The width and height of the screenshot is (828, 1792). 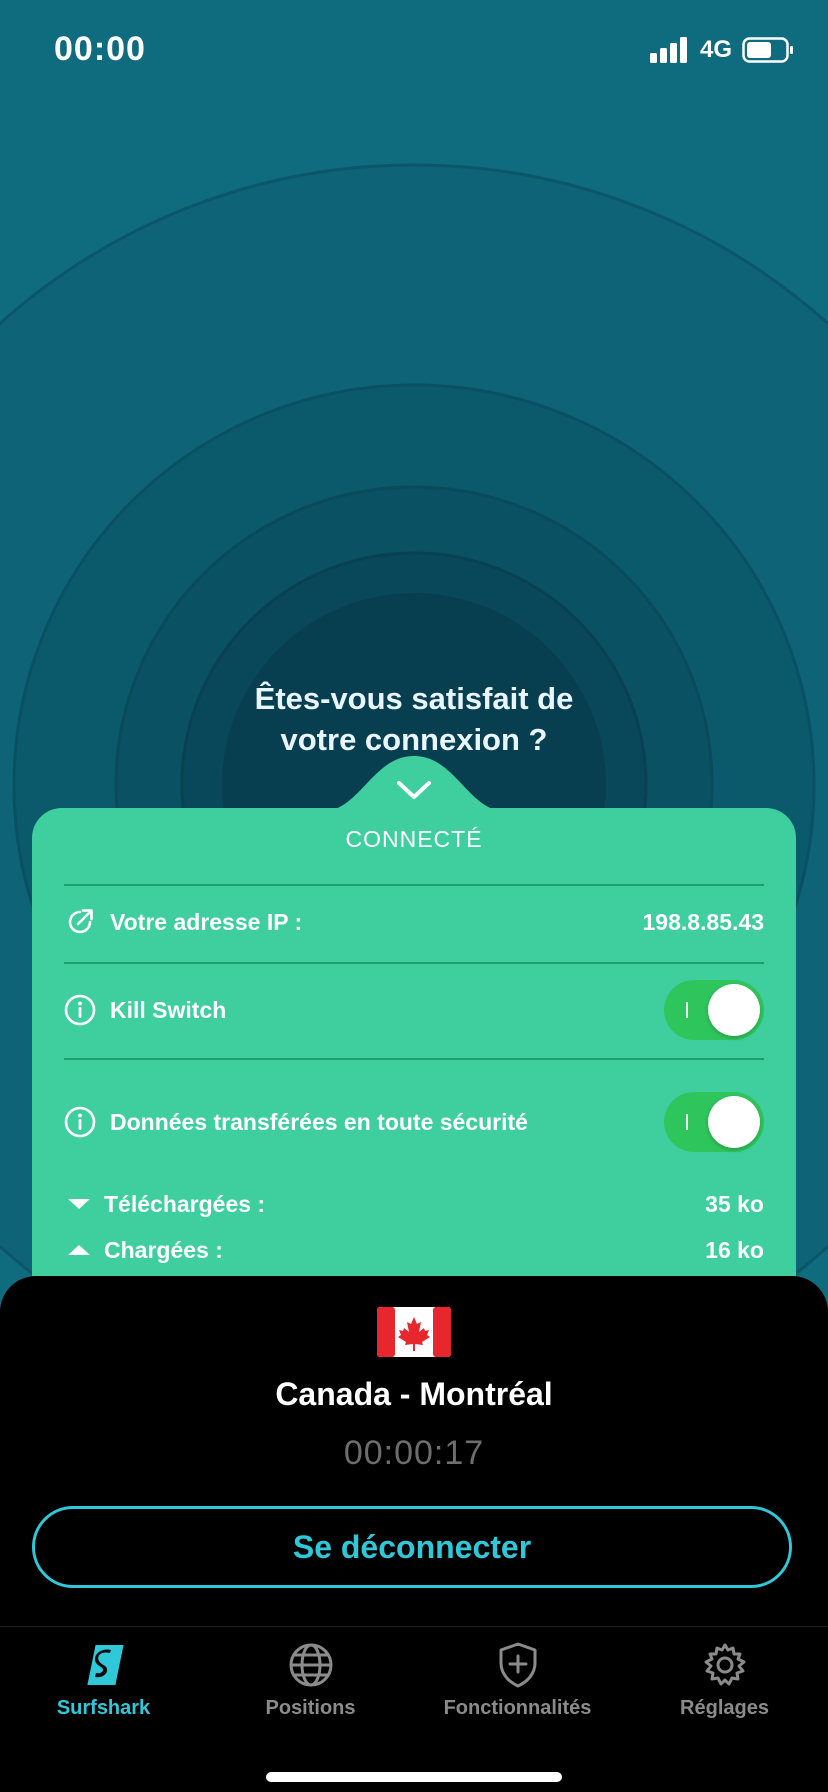 I want to click on secure-data-row: Données transférées en toute sécurité, so click(x=414, y=1122).